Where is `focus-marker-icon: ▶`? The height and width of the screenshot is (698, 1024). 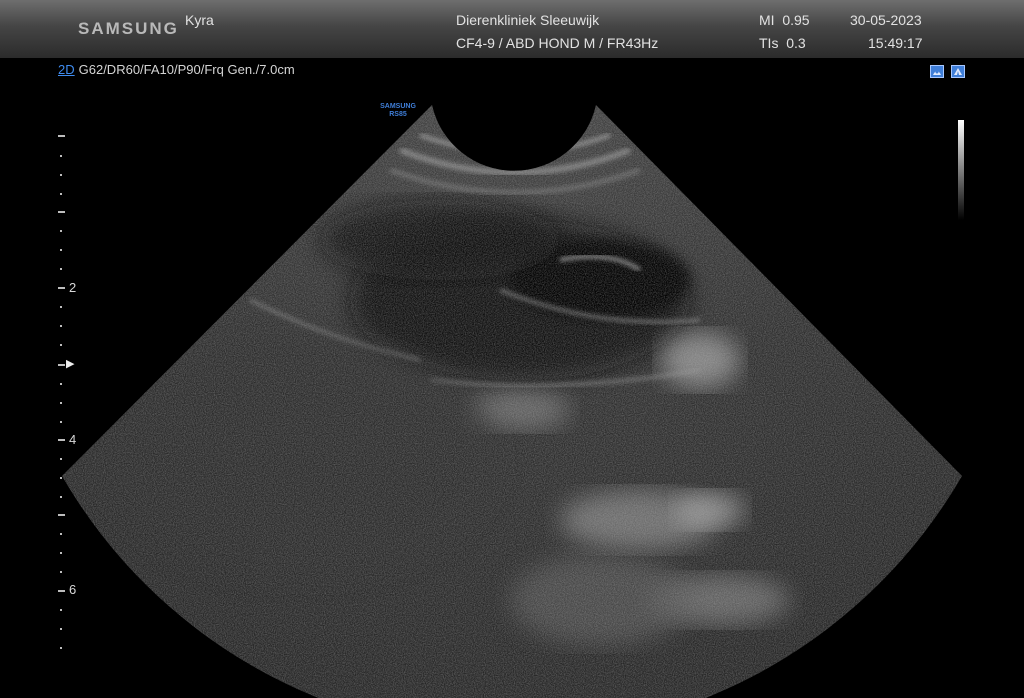
focus-marker-icon: ▶ is located at coordinates (70, 363).